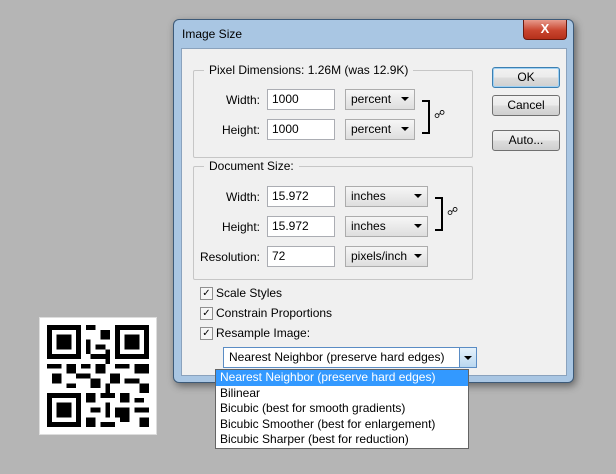  Describe the element at coordinates (98, 376) in the screenshot. I see `qr-code-image` at that location.